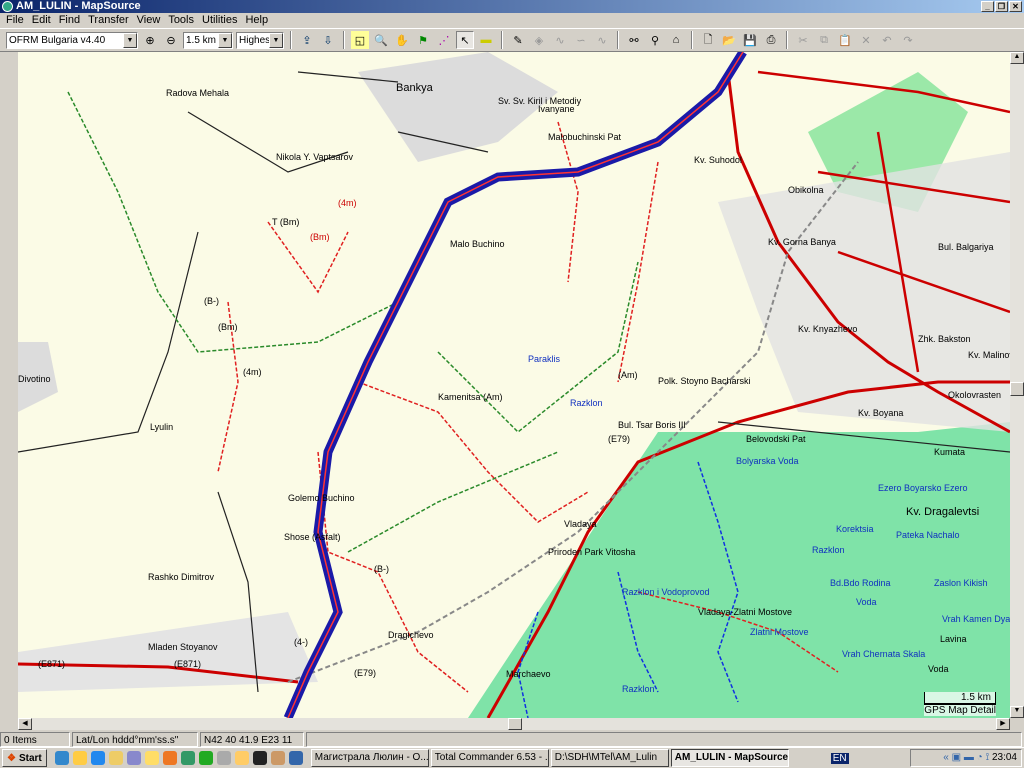  I want to click on map-label: Bd.Bdo Rodina, so click(860, 583).